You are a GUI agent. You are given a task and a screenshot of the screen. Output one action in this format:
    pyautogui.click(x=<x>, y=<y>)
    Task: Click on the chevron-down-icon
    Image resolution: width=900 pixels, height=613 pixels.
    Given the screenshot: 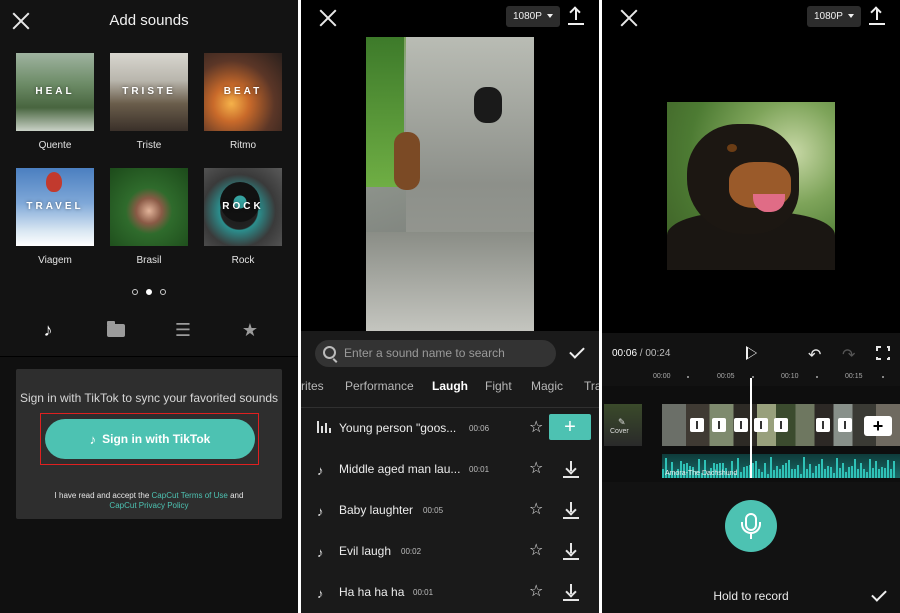 What is the action you would take?
    pyautogui.click(x=850, y=16)
    